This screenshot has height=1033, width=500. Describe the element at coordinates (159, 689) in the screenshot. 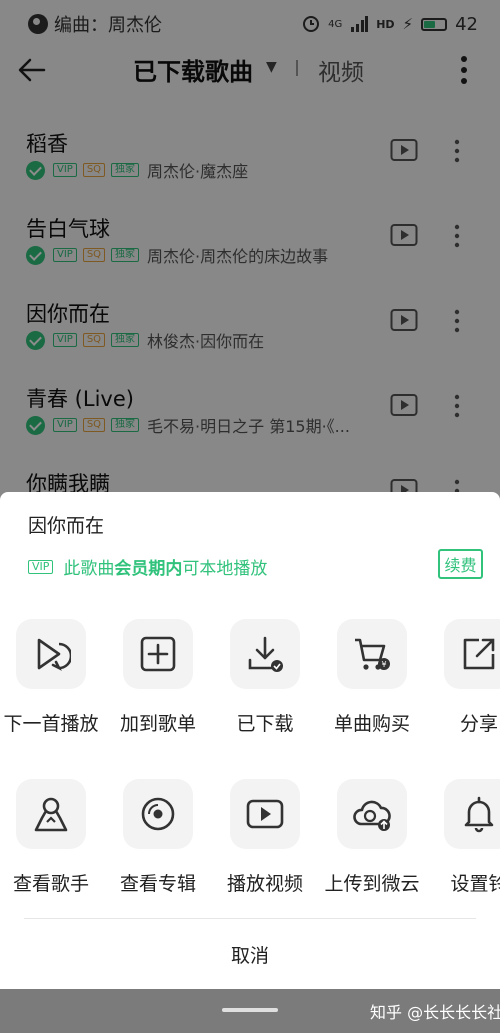

I see `action-add-playlist: 加到歌单` at that location.